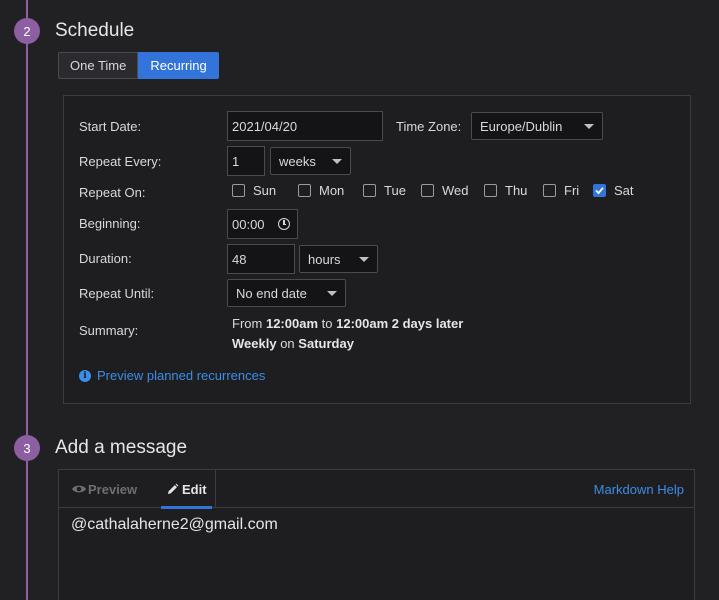 The image size is (719, 600). Describe the element at coordinates (98, 65) in the screenshot. I see `one-time-button: One Time` at that location.